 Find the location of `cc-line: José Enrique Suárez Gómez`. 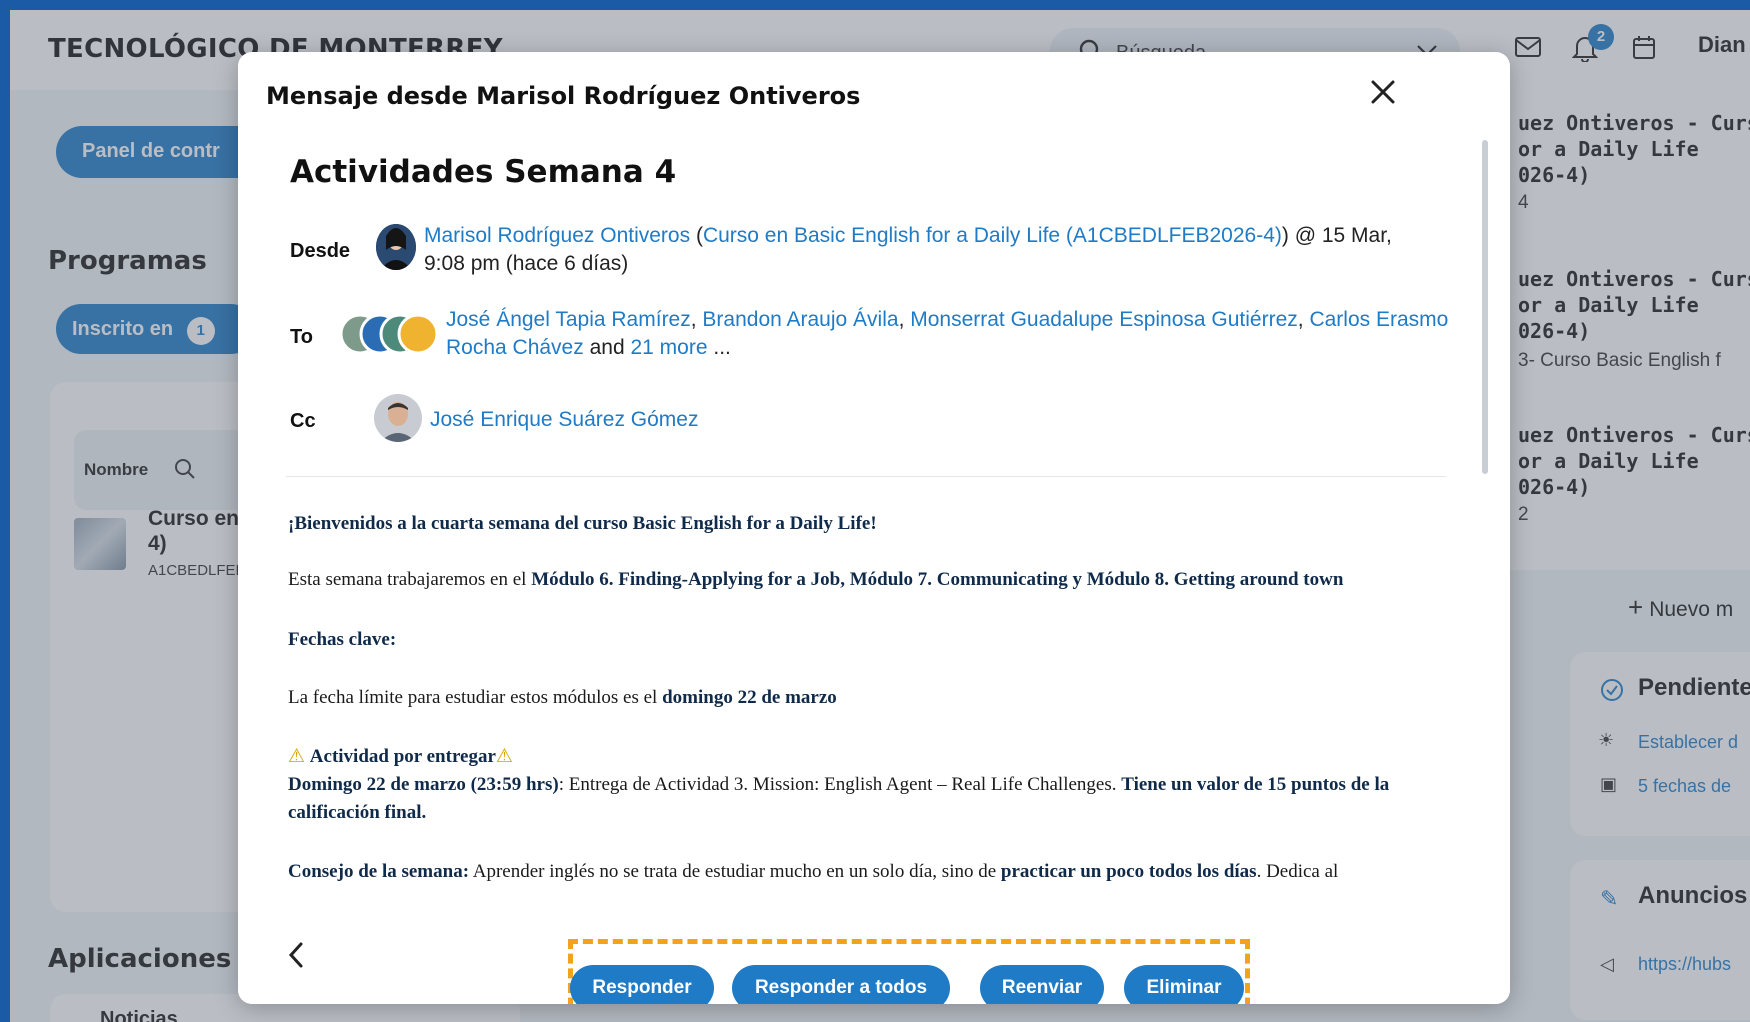

cc-line: José Enrique Suárez Gómez is located at coordinates (564, 420).